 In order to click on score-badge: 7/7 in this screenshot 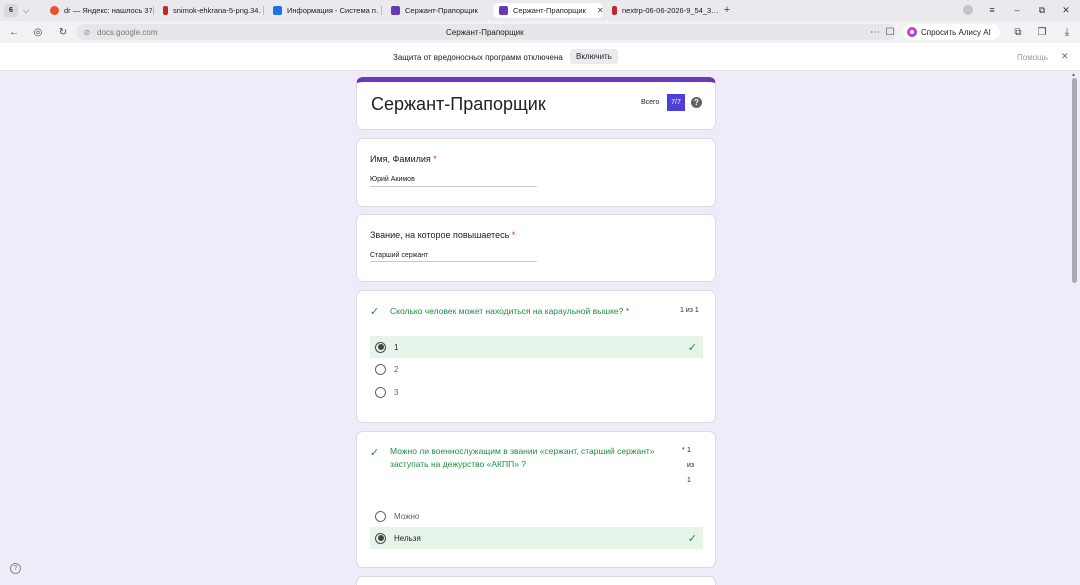, I will do `click(676, 102)`.